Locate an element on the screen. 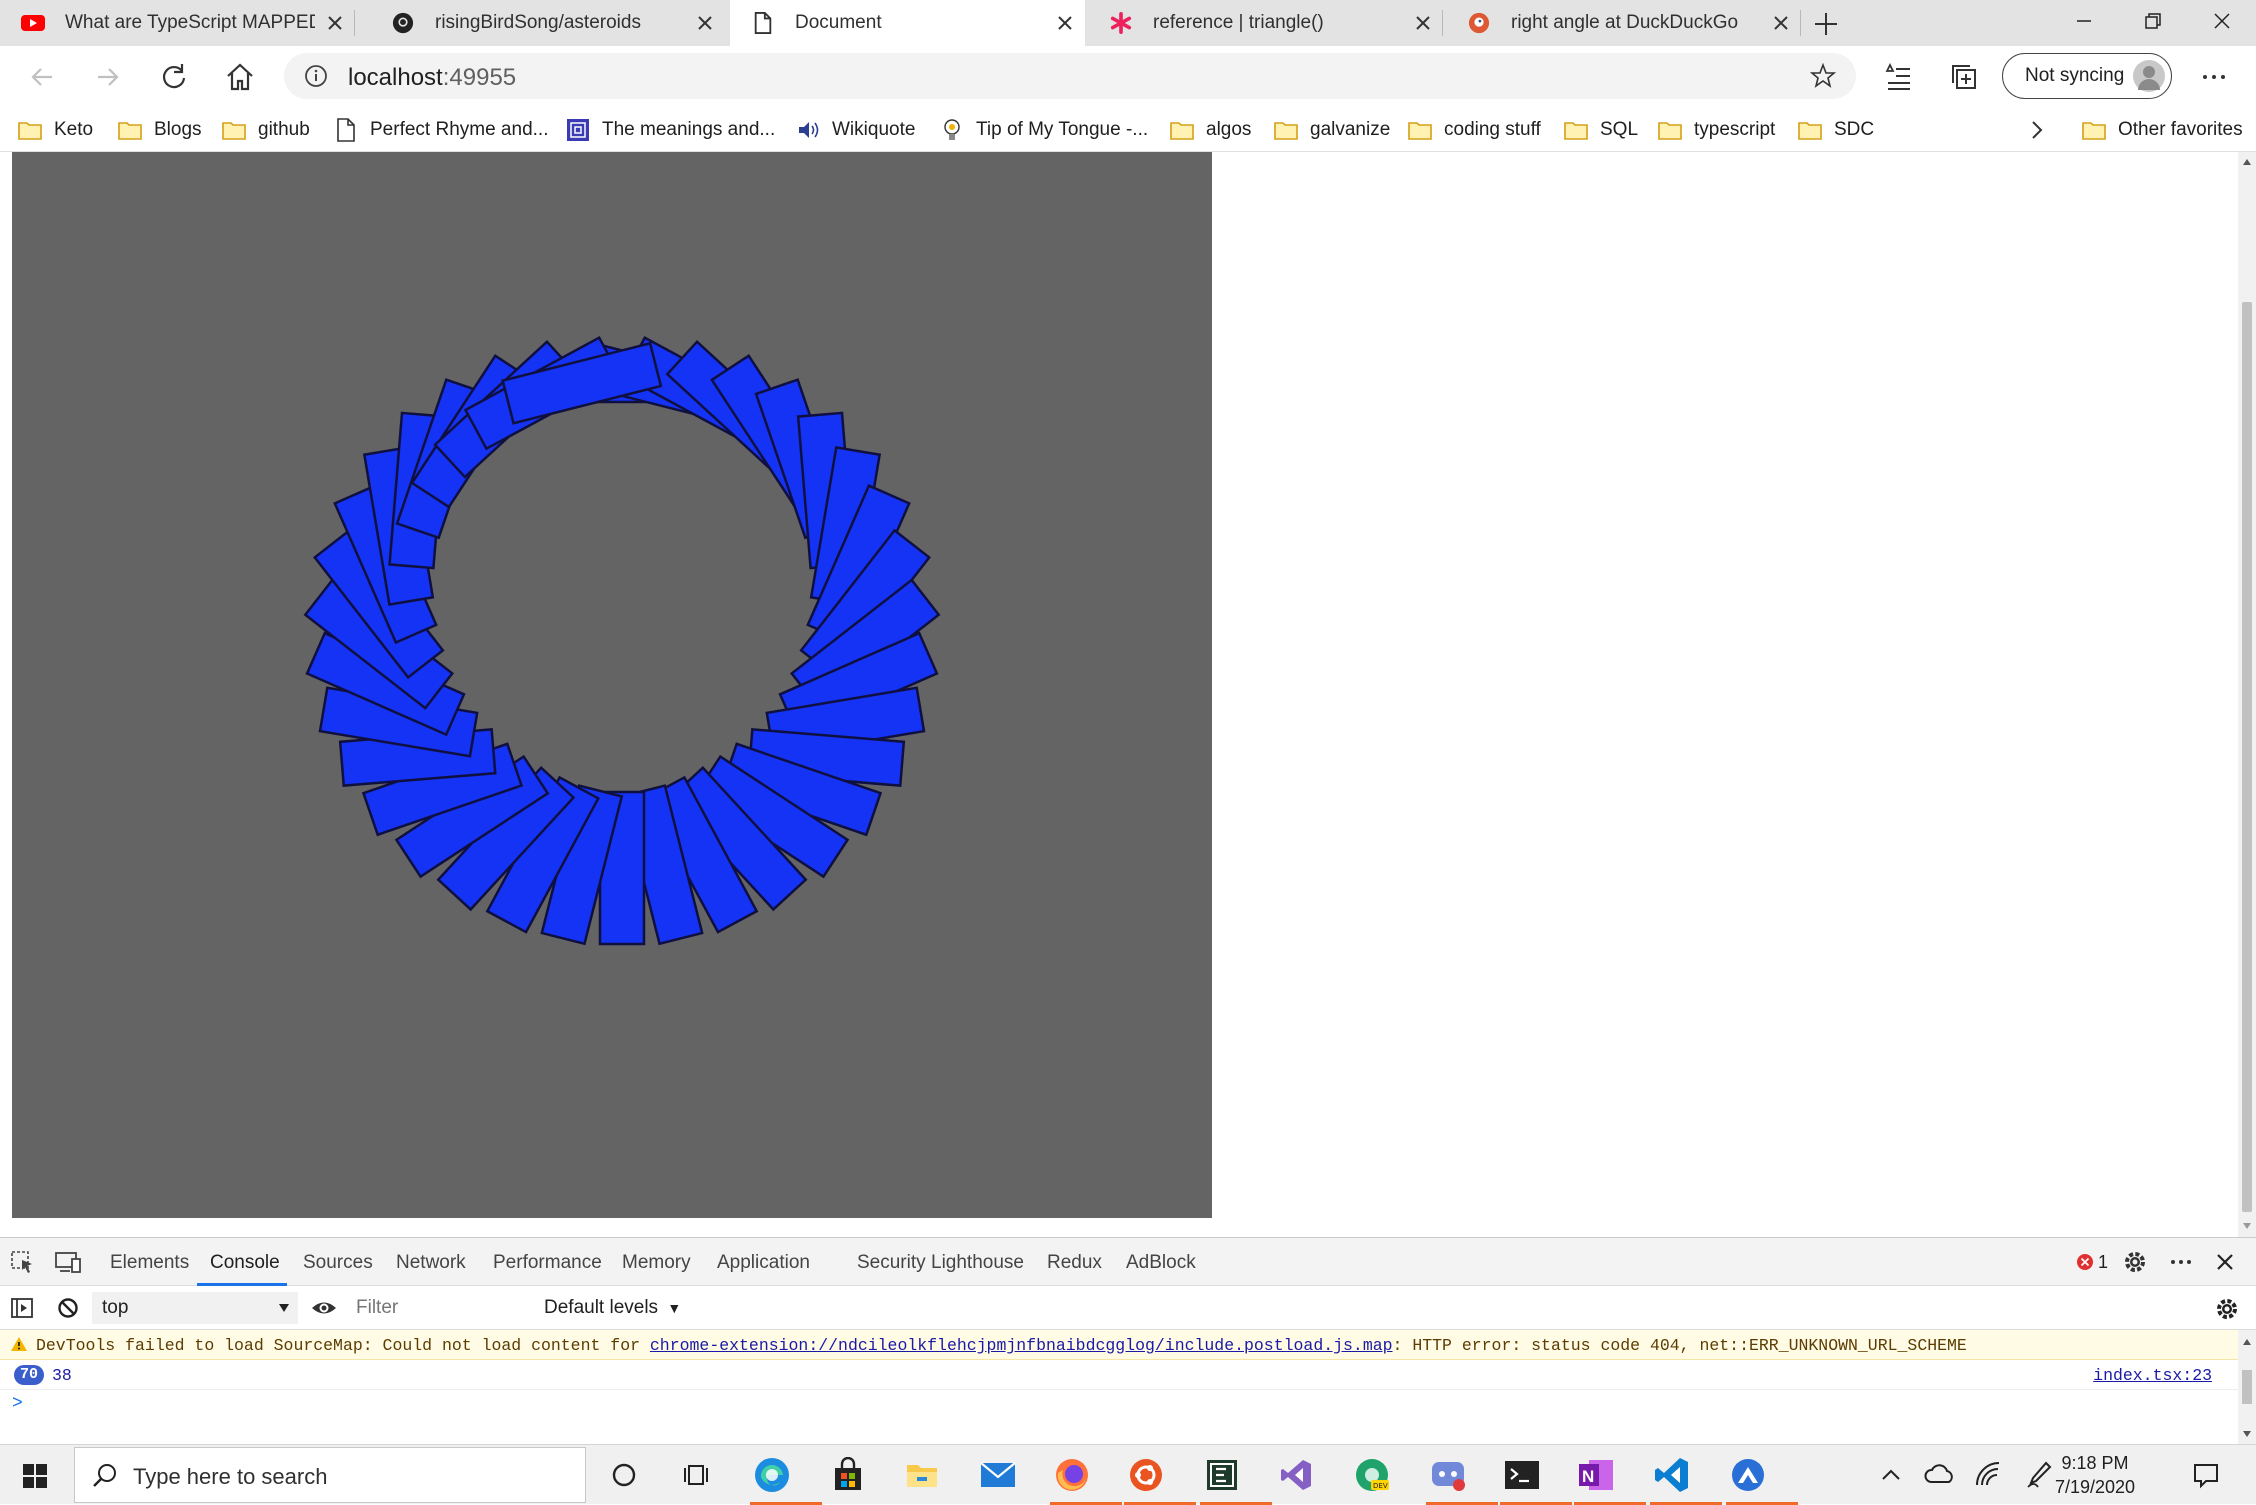  browser-tab-active: Document is located at coordinates (907, 23).